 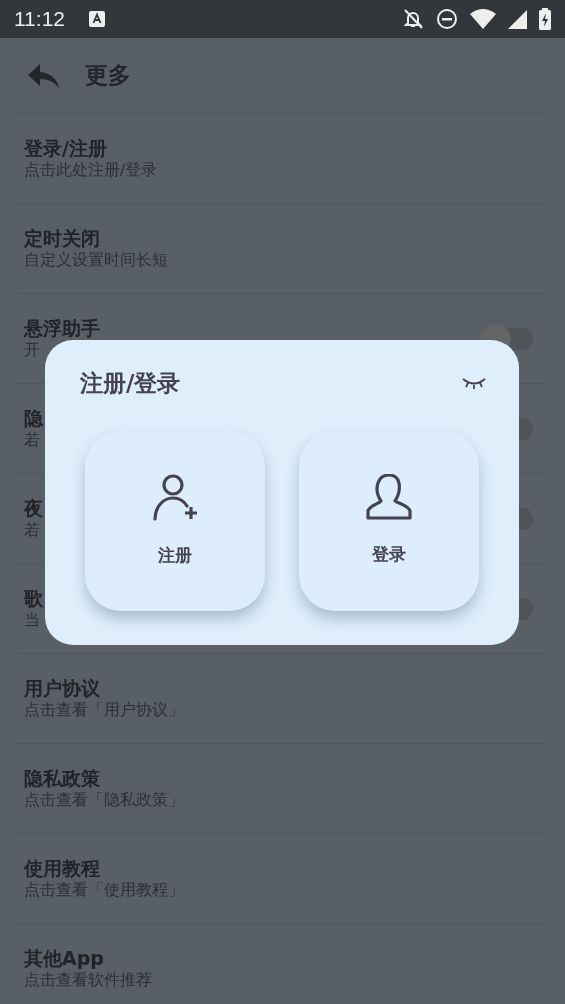 I want to click on setting-title: 其他App, so click(x=64, y=958).